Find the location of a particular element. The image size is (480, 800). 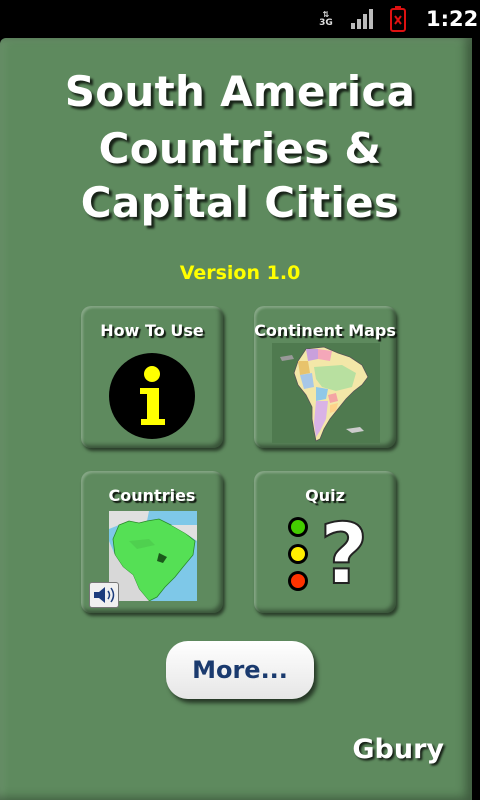

how-to-use-button: How To Use is located at coordinates (152, 377).